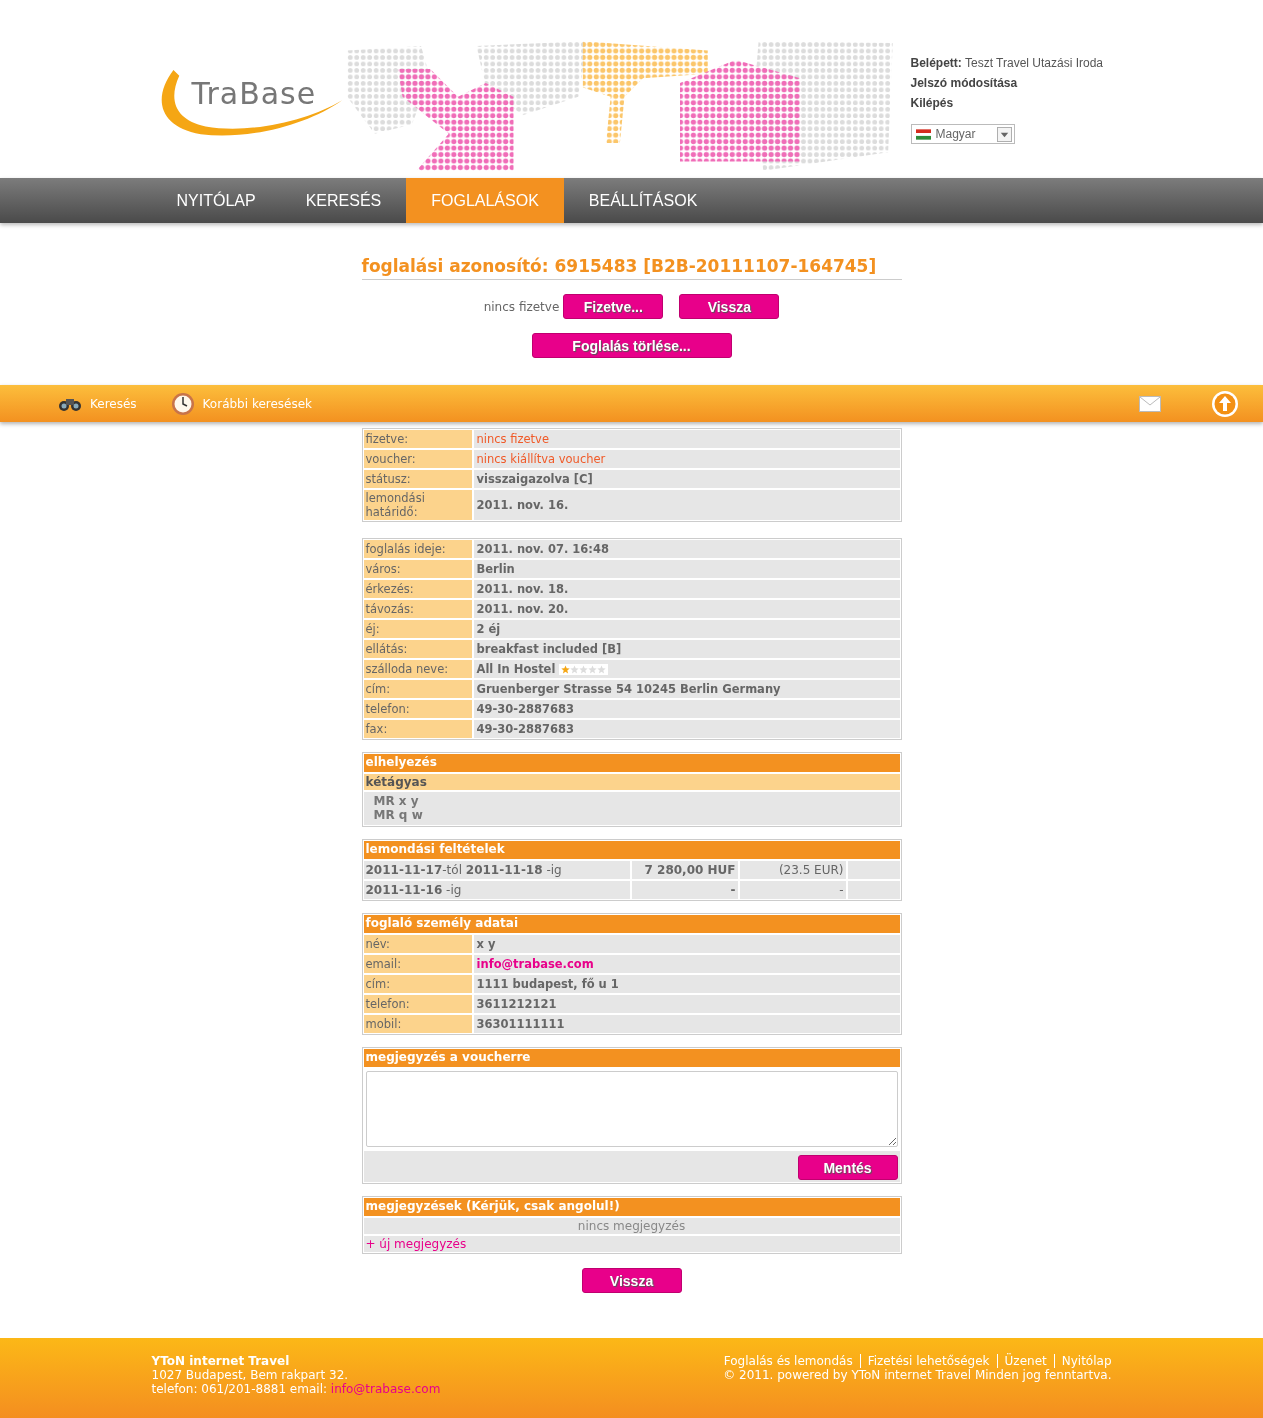  What do you see at coordinates (686, 649) in the screenshot?
I see `field-value: breakfast included [B]` at bounding box center [686, 649].